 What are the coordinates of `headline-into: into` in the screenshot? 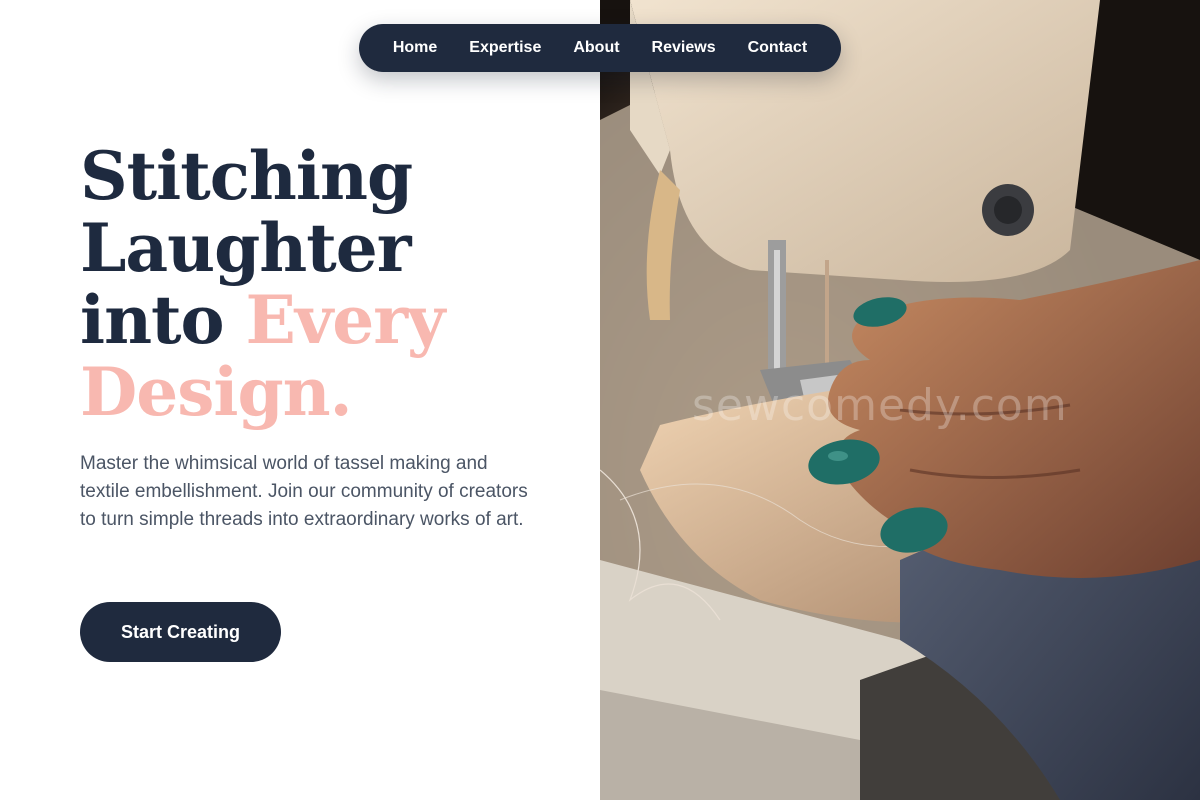 It's located at (163, 320).